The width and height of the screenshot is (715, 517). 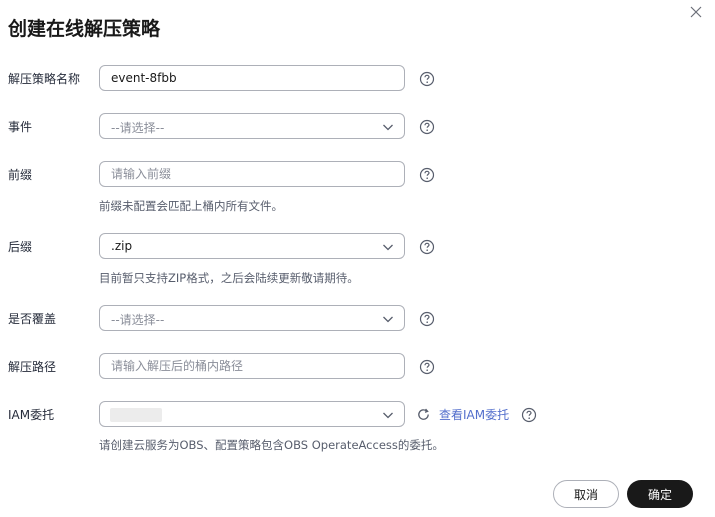 I want to click on event-label: 事件, so click(x=20, y=127).